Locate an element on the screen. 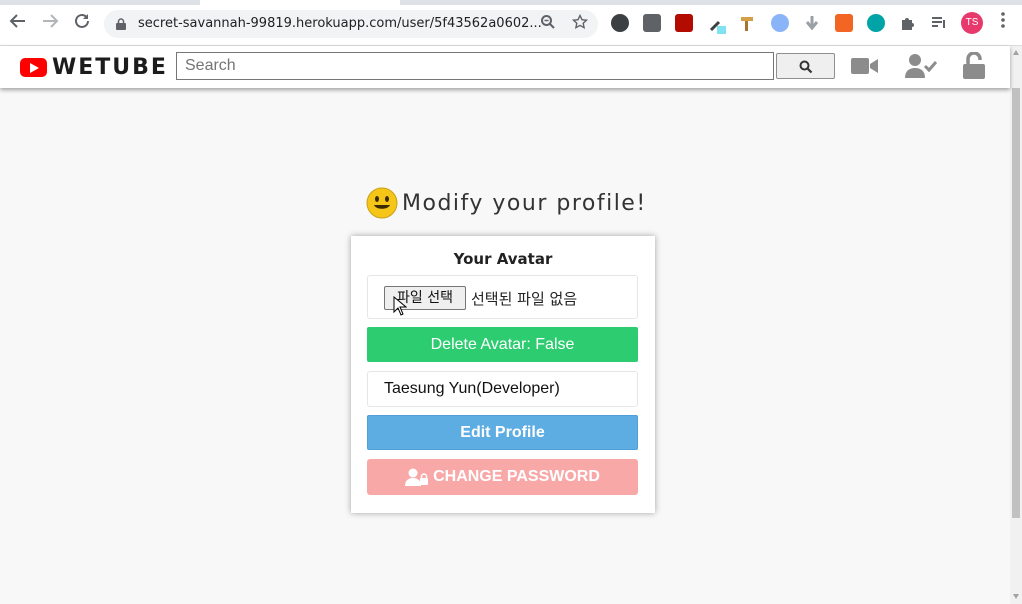  change-password-button: CHANGE PASSWORD is located at coordinates (502, 477).